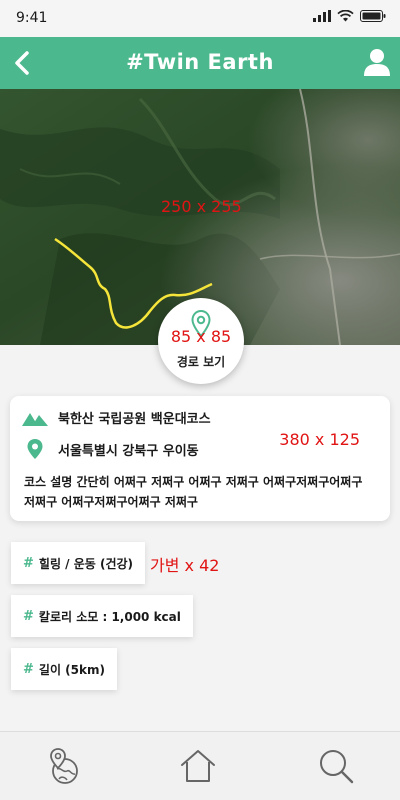 This screenshot has height=800, width=400. Describe the element at coordinates (35, 449) in the screenshot. I see `location-pin-icon` at that location.